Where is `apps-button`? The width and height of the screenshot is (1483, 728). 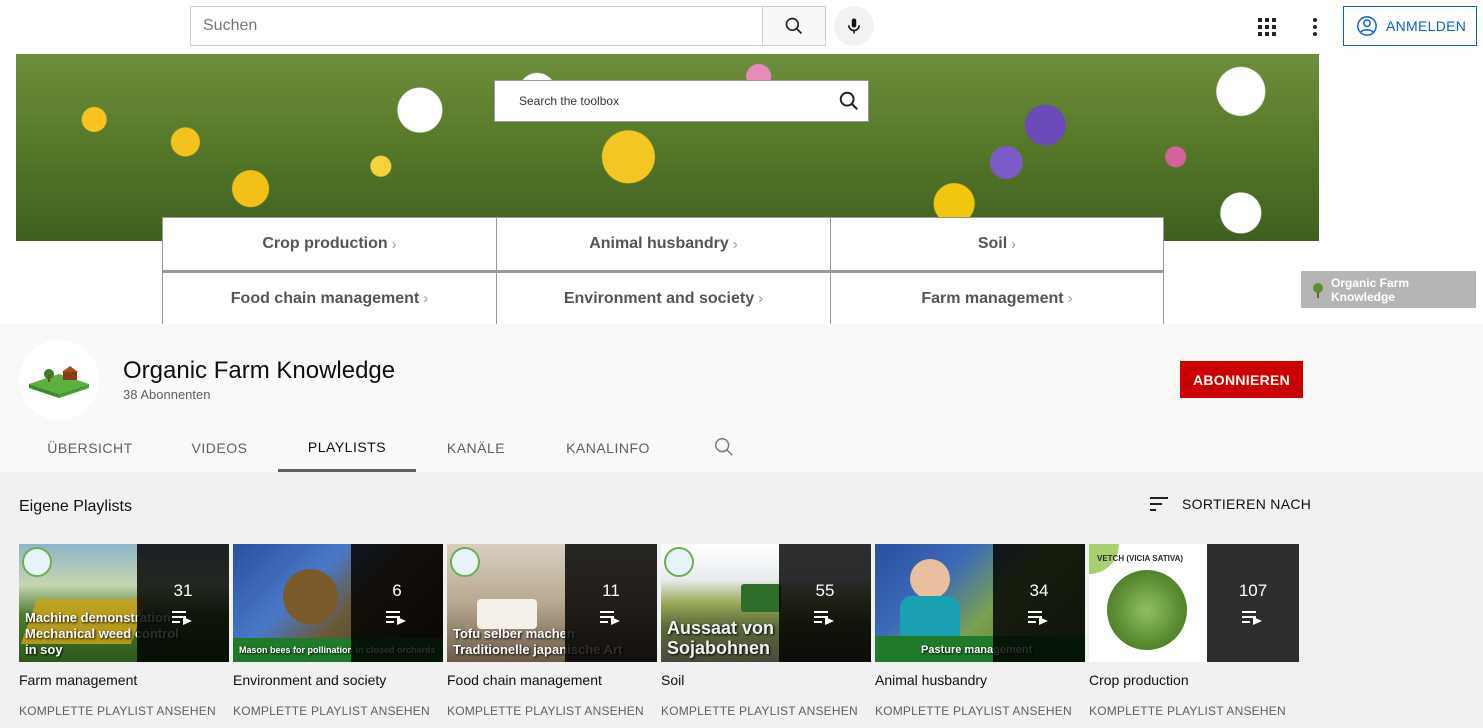
apps-button is located at coordinates (1267, 27).